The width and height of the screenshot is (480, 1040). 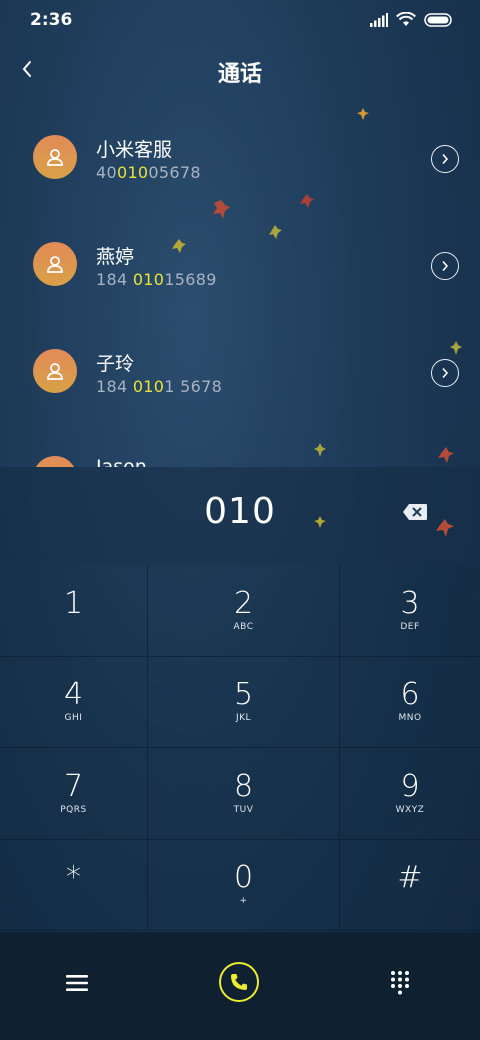 I want to click on key-star: *, so click(x=74, y=885).